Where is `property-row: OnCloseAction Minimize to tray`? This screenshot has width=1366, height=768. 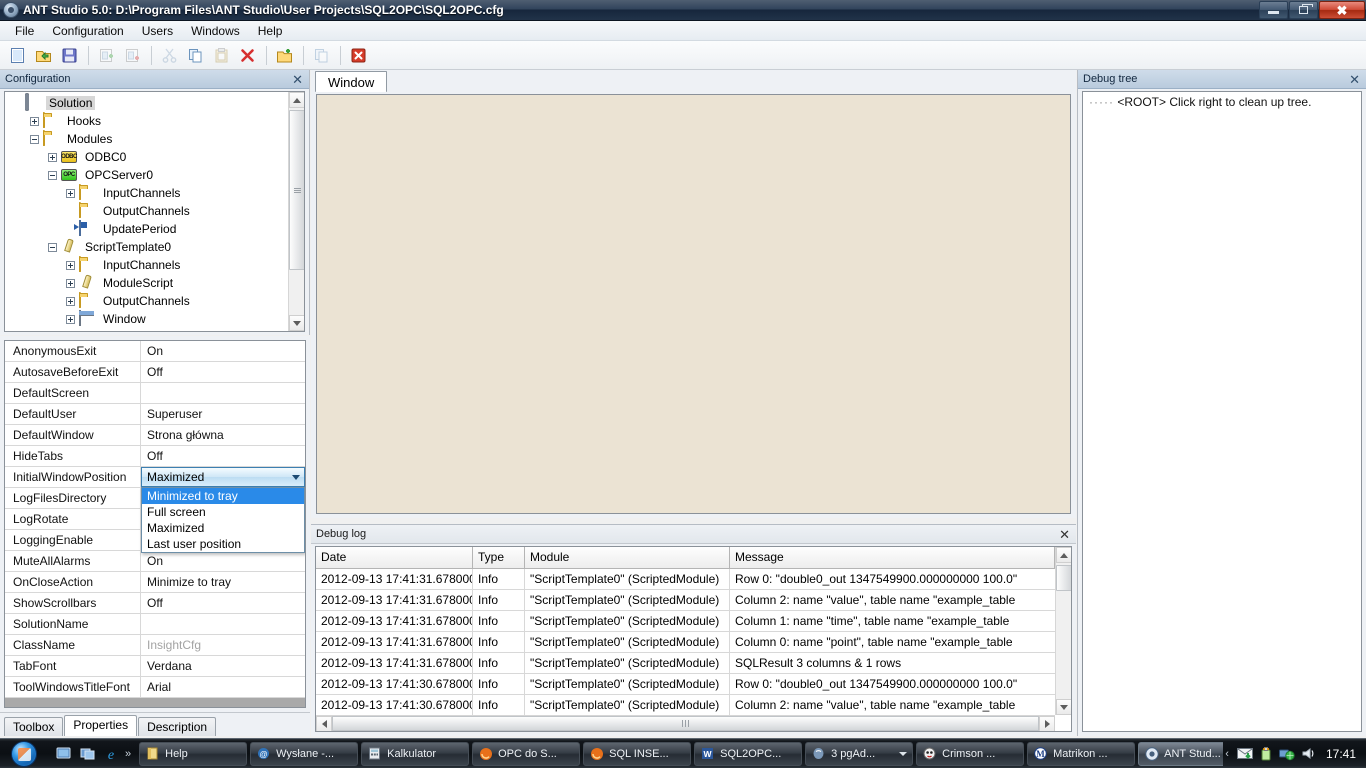
property-row: OnCloseAction Minimize to tray is located at coordinates (155, 582).